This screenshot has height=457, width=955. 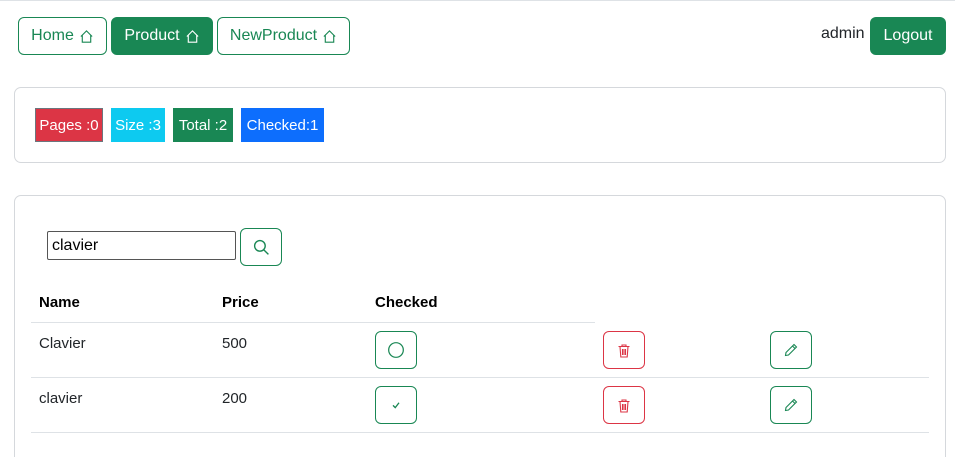 I want to click on search-icon, so click(x=261, y=247).